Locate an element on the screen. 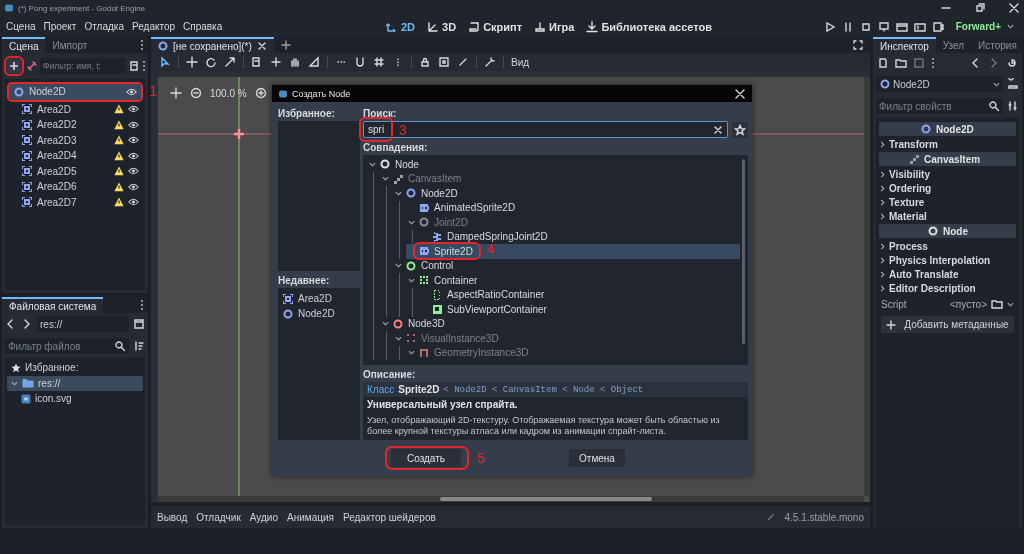  dock-tab: Сцена is located at coordinates (24, 45).